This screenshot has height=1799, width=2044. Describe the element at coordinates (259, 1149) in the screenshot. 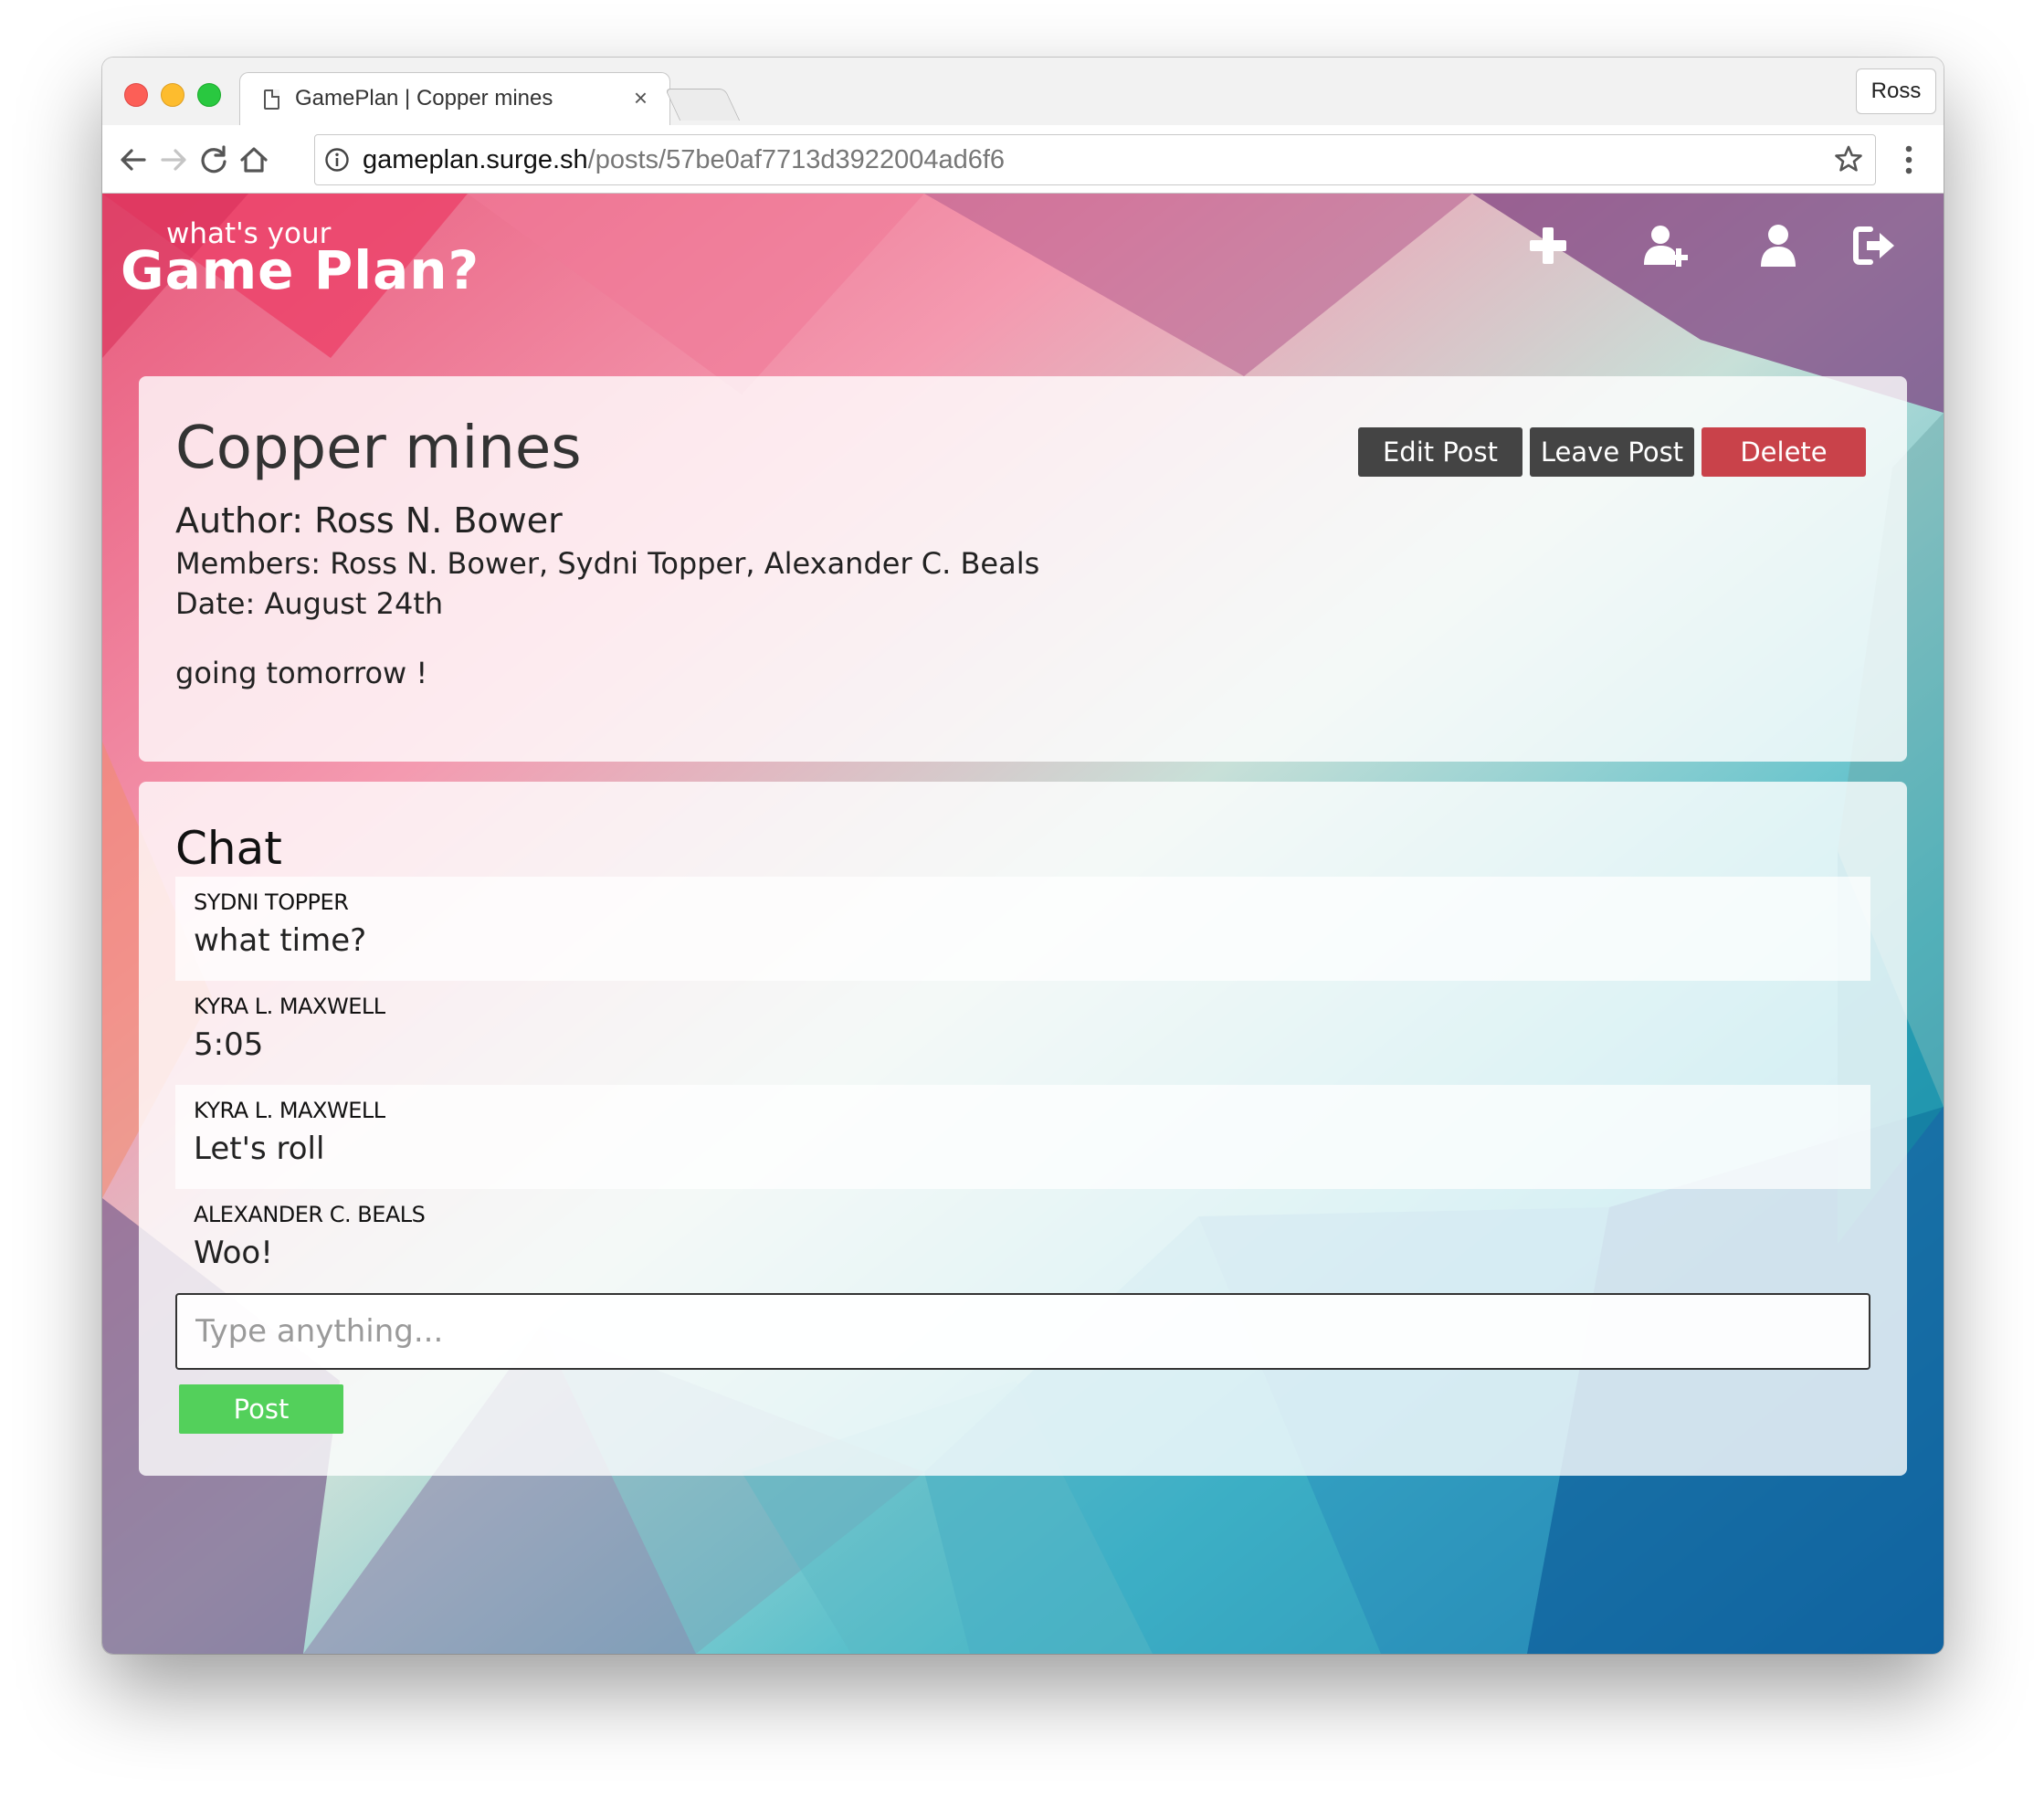

I see `message-text: Let's roll` at that location.